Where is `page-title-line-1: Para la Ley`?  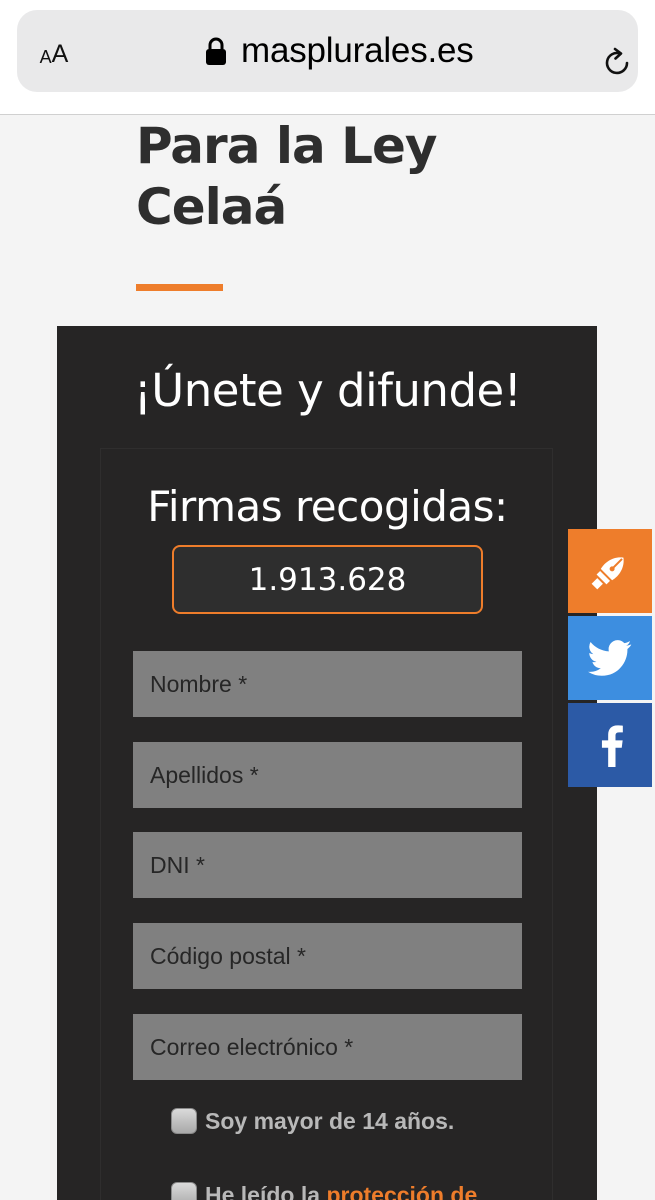 page-title-line-1: Para la Ley is located at coordinates (286, 146).